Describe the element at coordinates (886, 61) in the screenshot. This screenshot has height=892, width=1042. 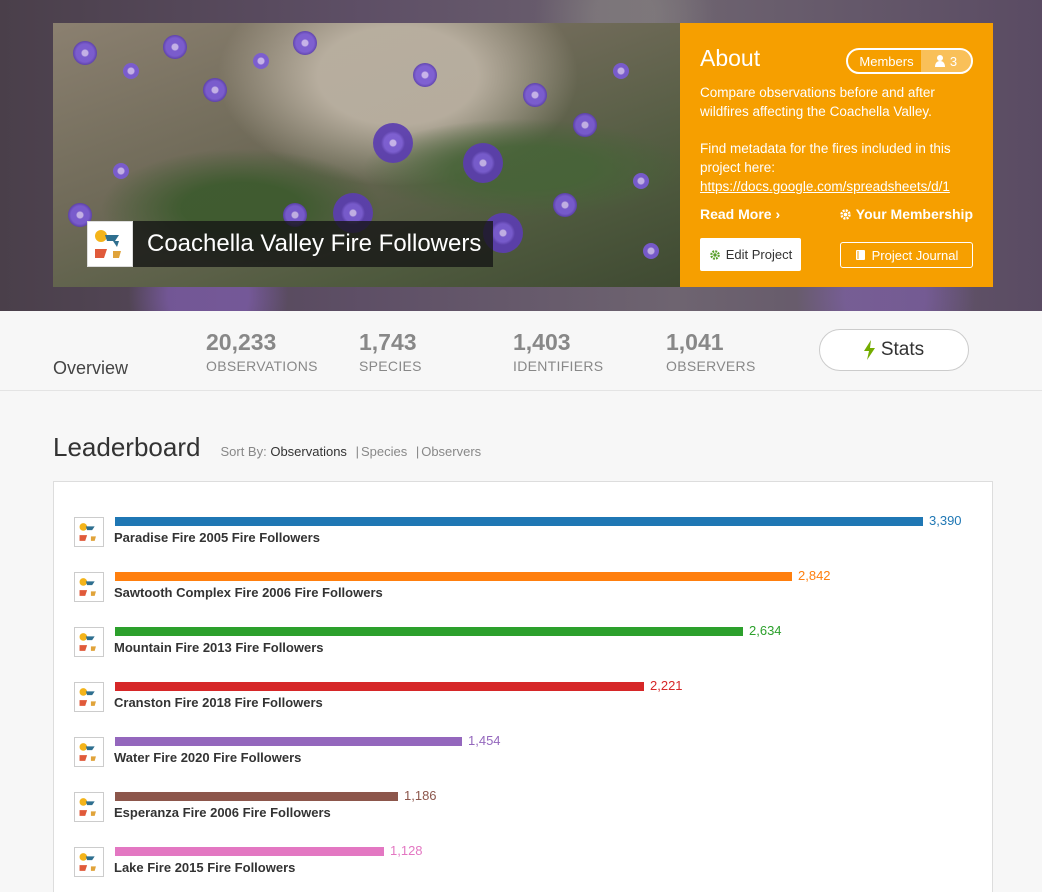
I see `members-label: Members` at that location.